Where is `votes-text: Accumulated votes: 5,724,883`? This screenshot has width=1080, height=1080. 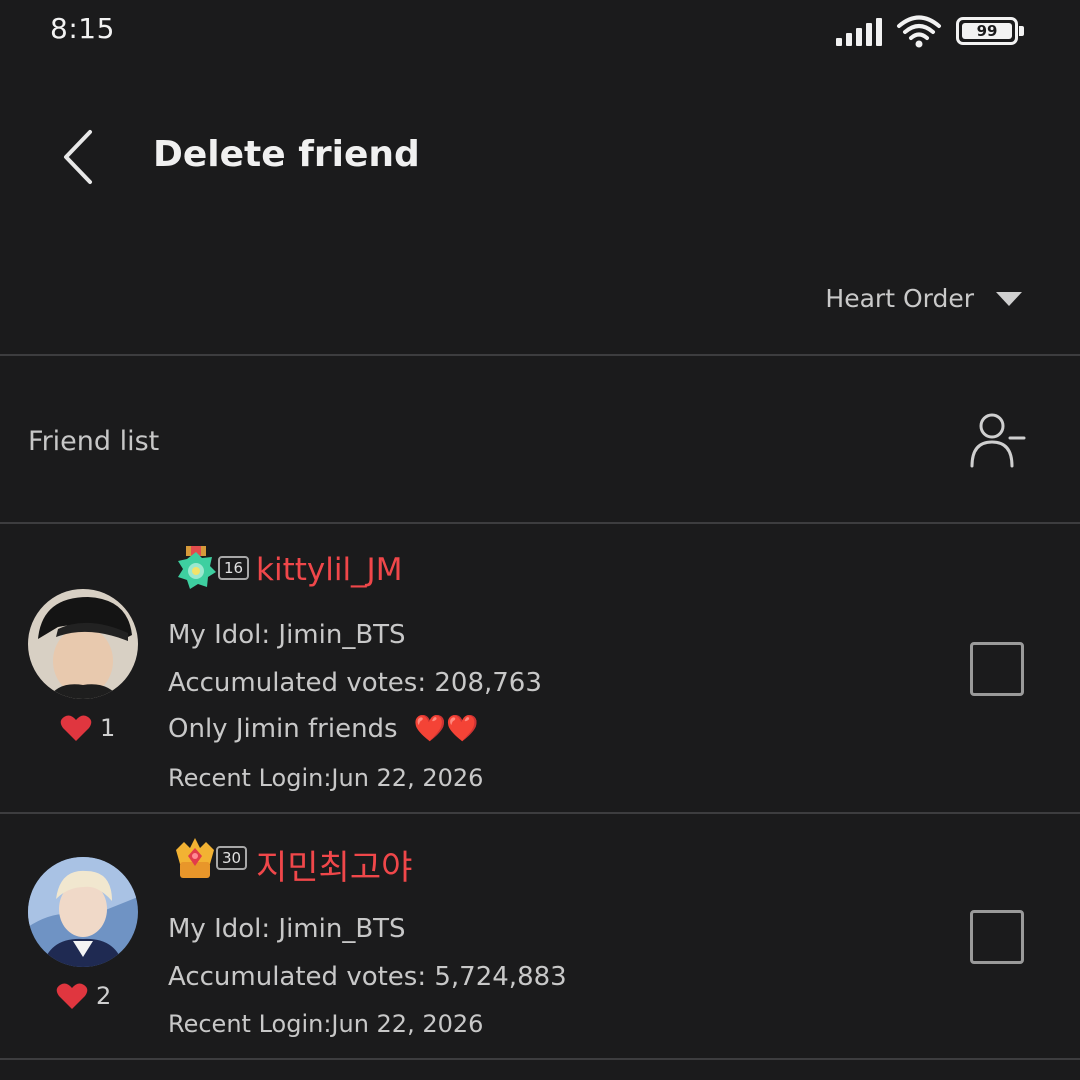
votes-text: Accumulated votes: 5,724,883 is located at coordinates (367, 977).